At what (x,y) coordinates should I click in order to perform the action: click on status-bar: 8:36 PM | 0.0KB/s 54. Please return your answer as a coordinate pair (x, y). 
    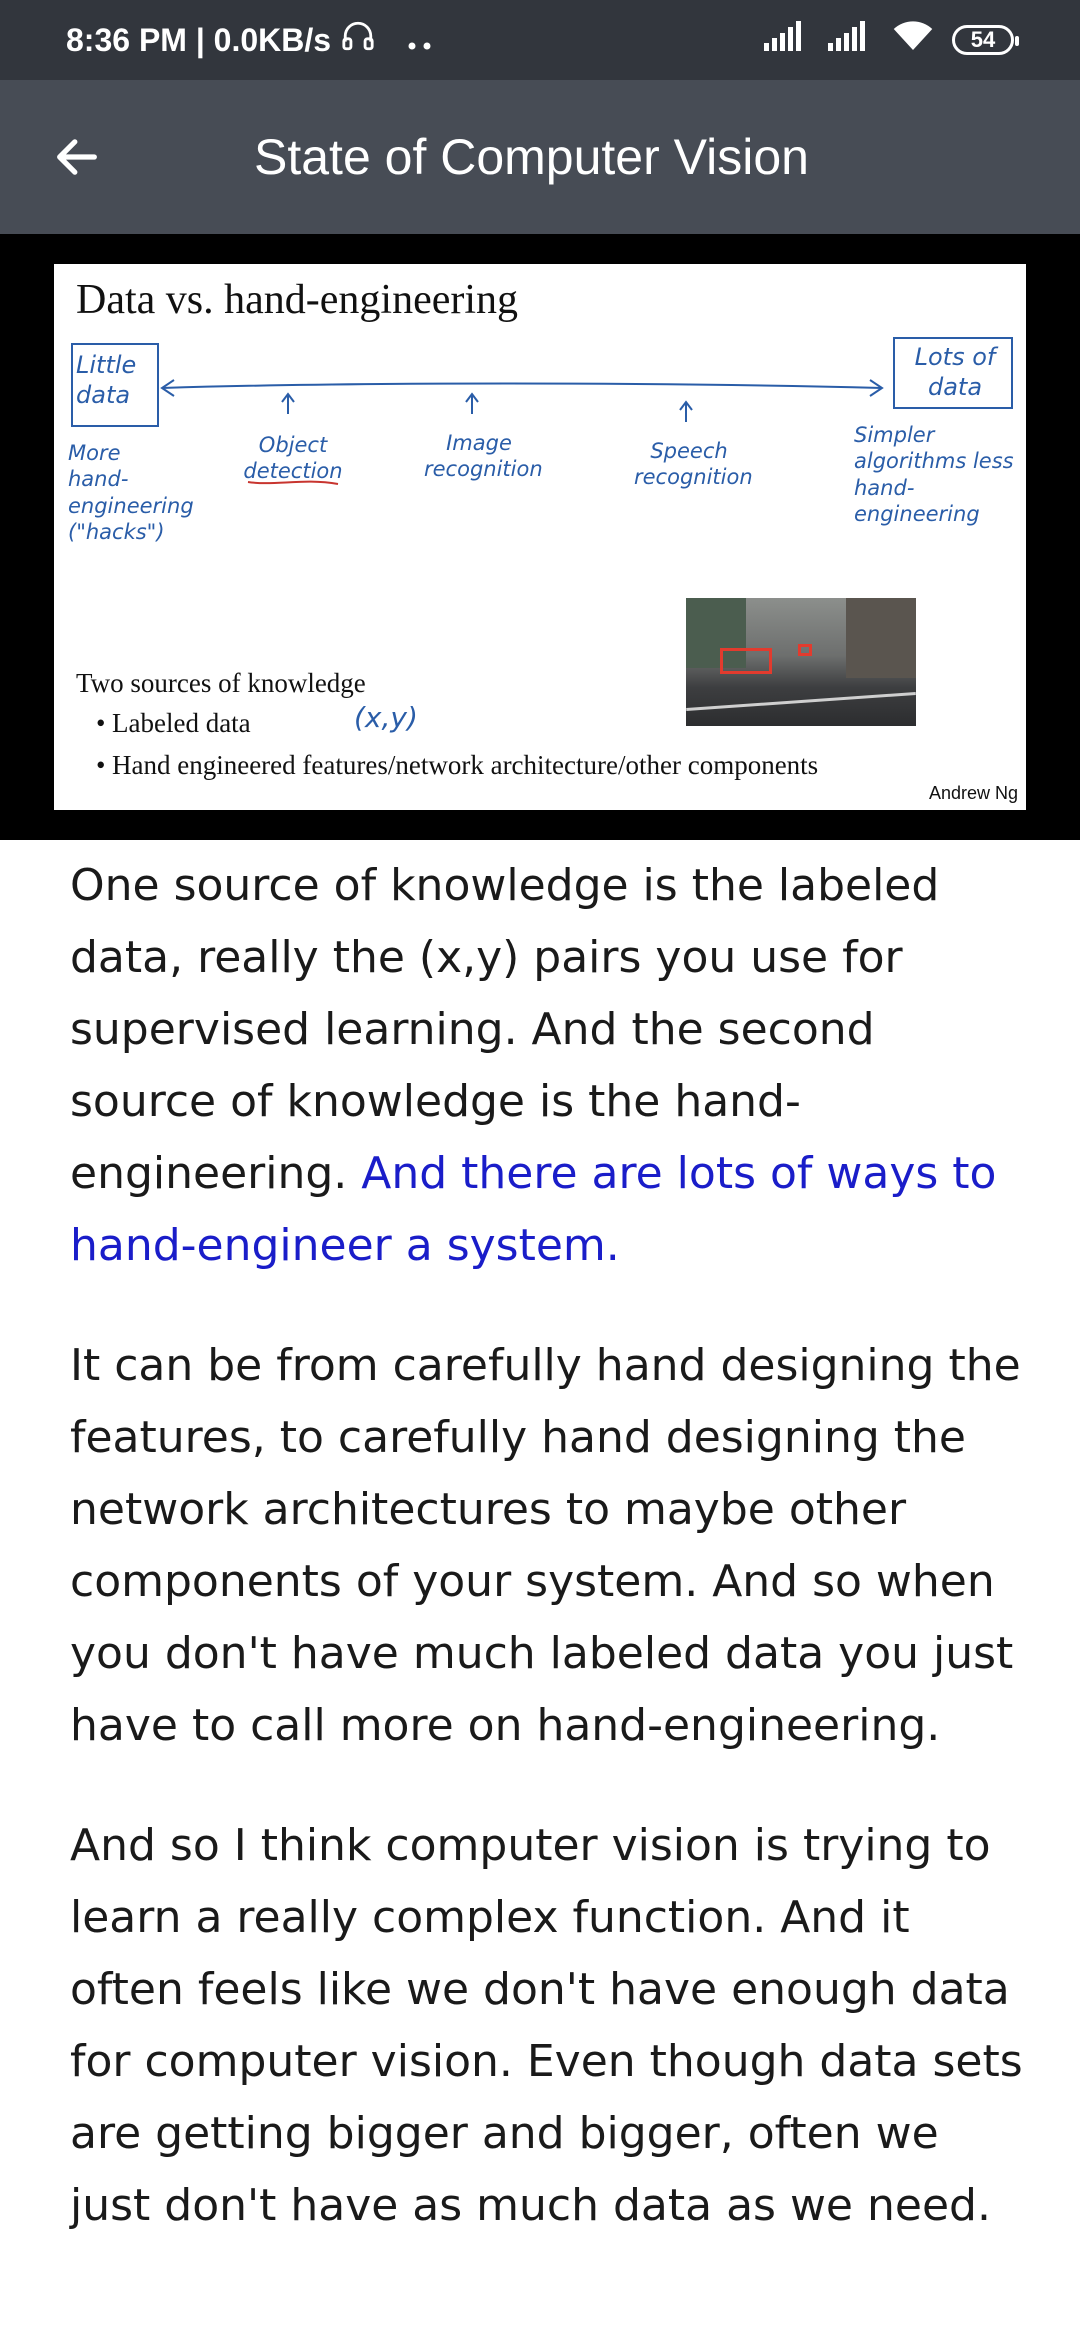
    Looking at the image, I should click on (540, 40).